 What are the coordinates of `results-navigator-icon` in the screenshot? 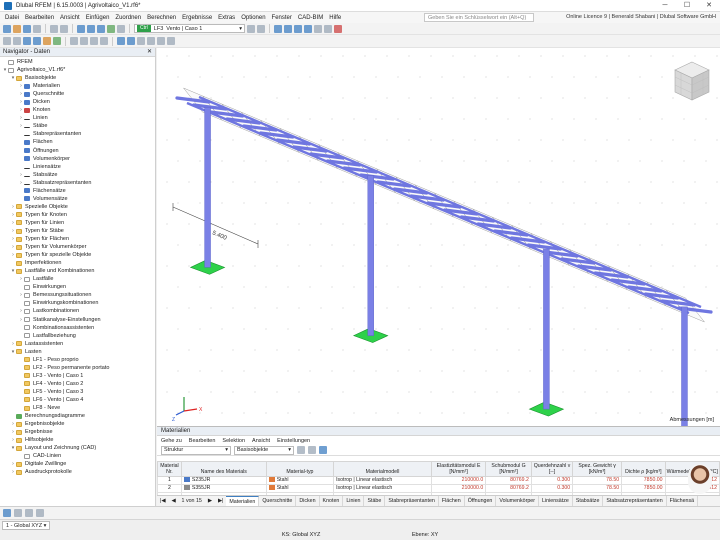 It's located at (40, 513).